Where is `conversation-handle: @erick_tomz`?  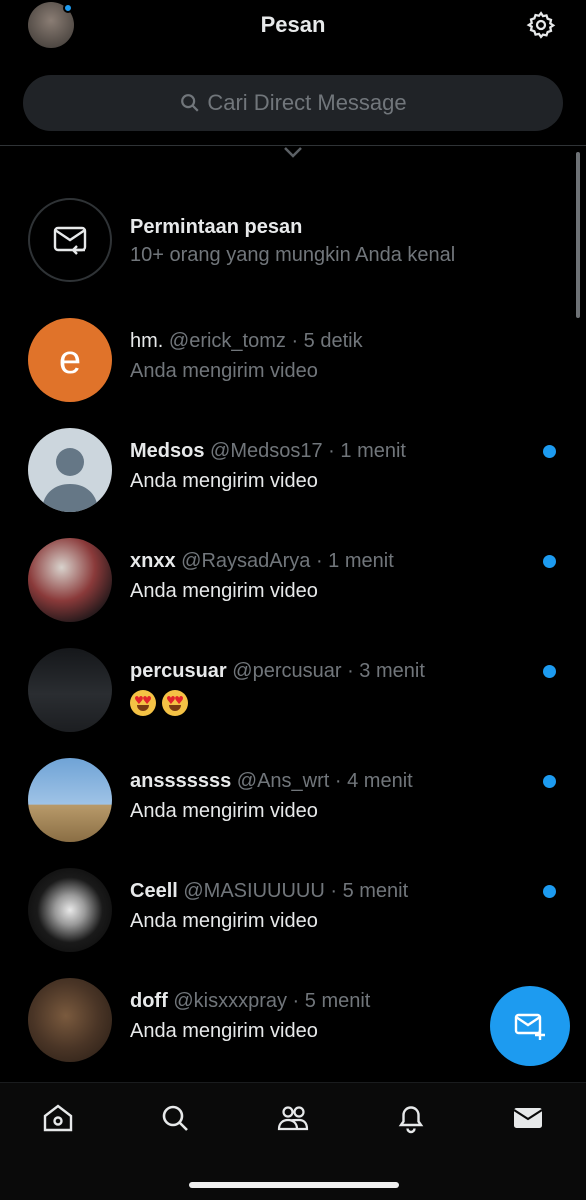 conversation-handle: @erick_tomz is located at coordinates (227, 341).